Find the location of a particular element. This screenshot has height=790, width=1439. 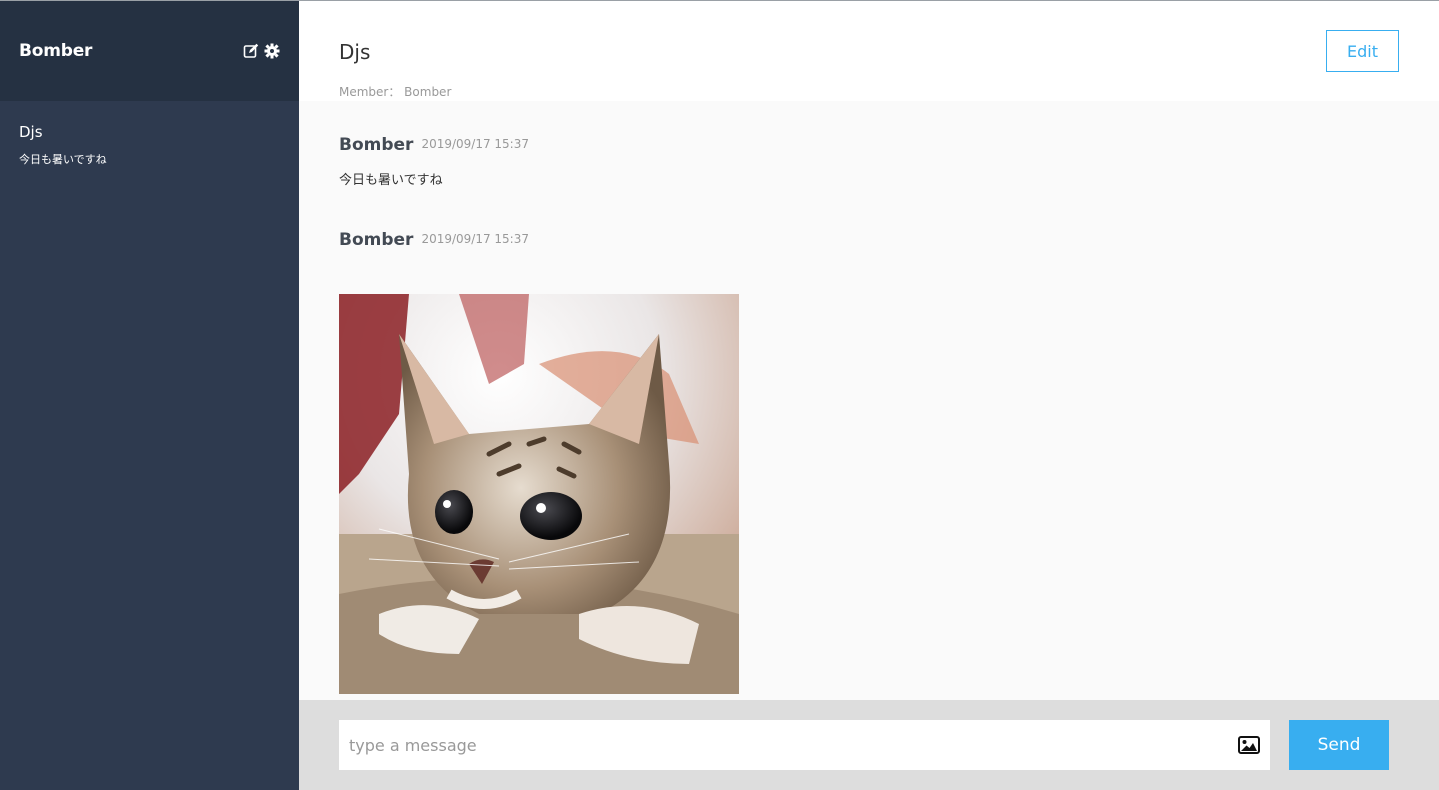

sidebar-header: Bomber is located at coordinates (149, 50).